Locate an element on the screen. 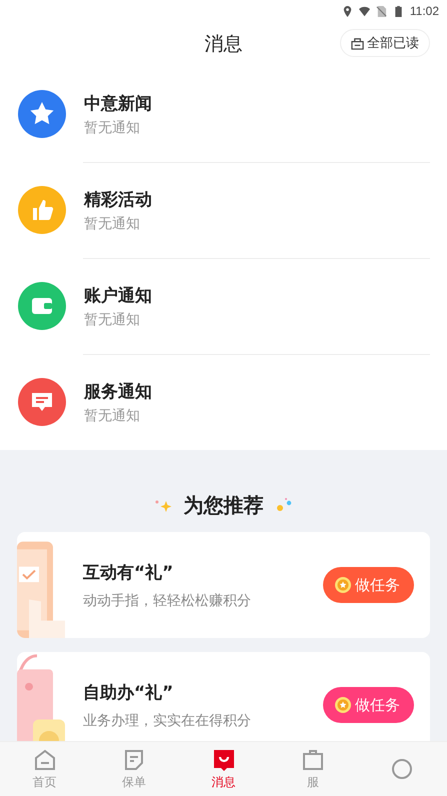  tab-label: 服 is located at coordinates (312, 782).